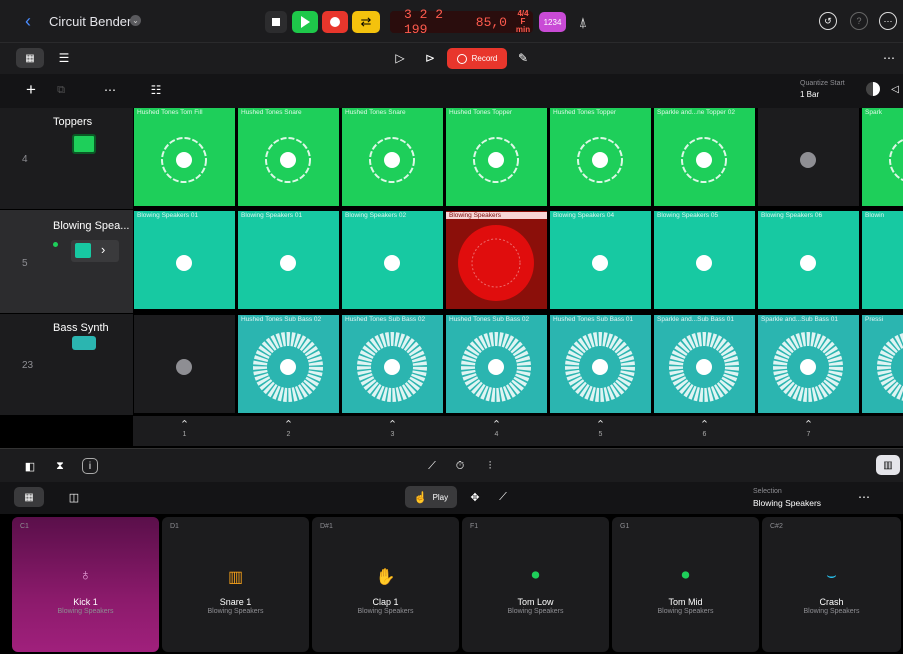  What do you see at coordinates (30, 58) in the screenshot?
I see `grid-view-icon: ▦` at bounding box center [30, 58].